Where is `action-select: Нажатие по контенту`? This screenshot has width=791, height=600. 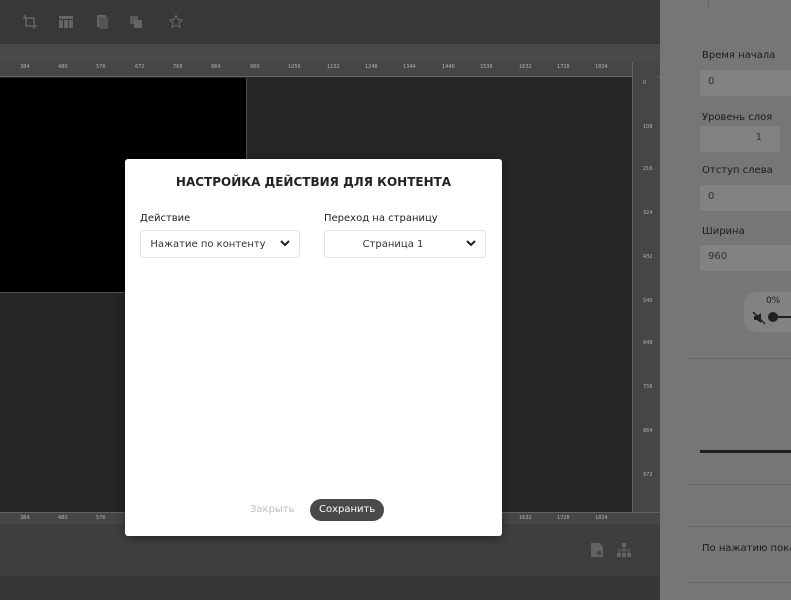
action-select: Нажатие по контенту is located at coordinates (220, 244).